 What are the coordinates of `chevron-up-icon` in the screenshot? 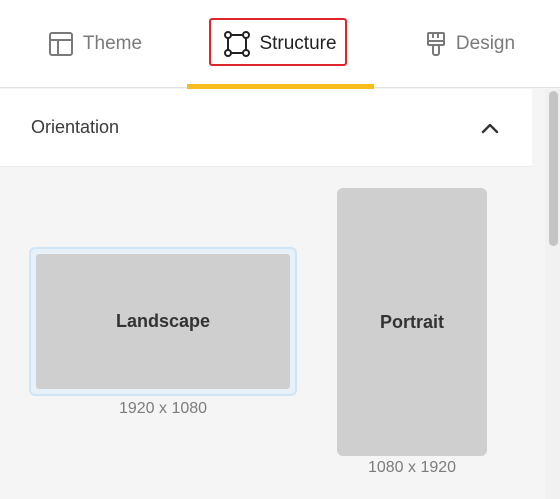 It's located at (490, 128).